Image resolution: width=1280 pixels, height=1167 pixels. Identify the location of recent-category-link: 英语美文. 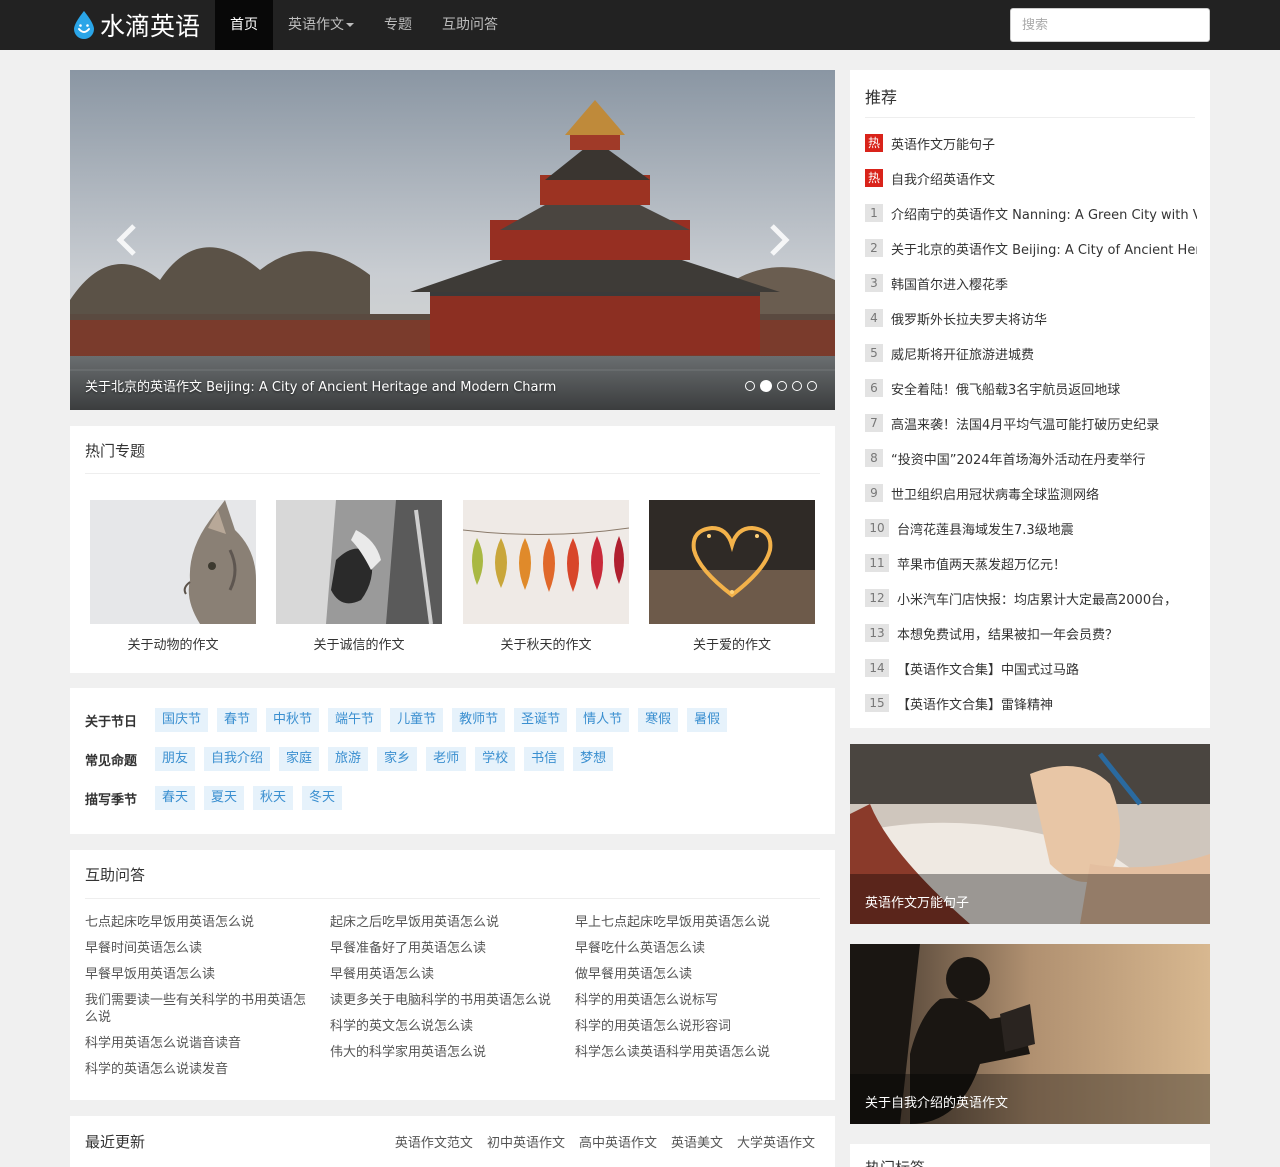
(697, 1141).